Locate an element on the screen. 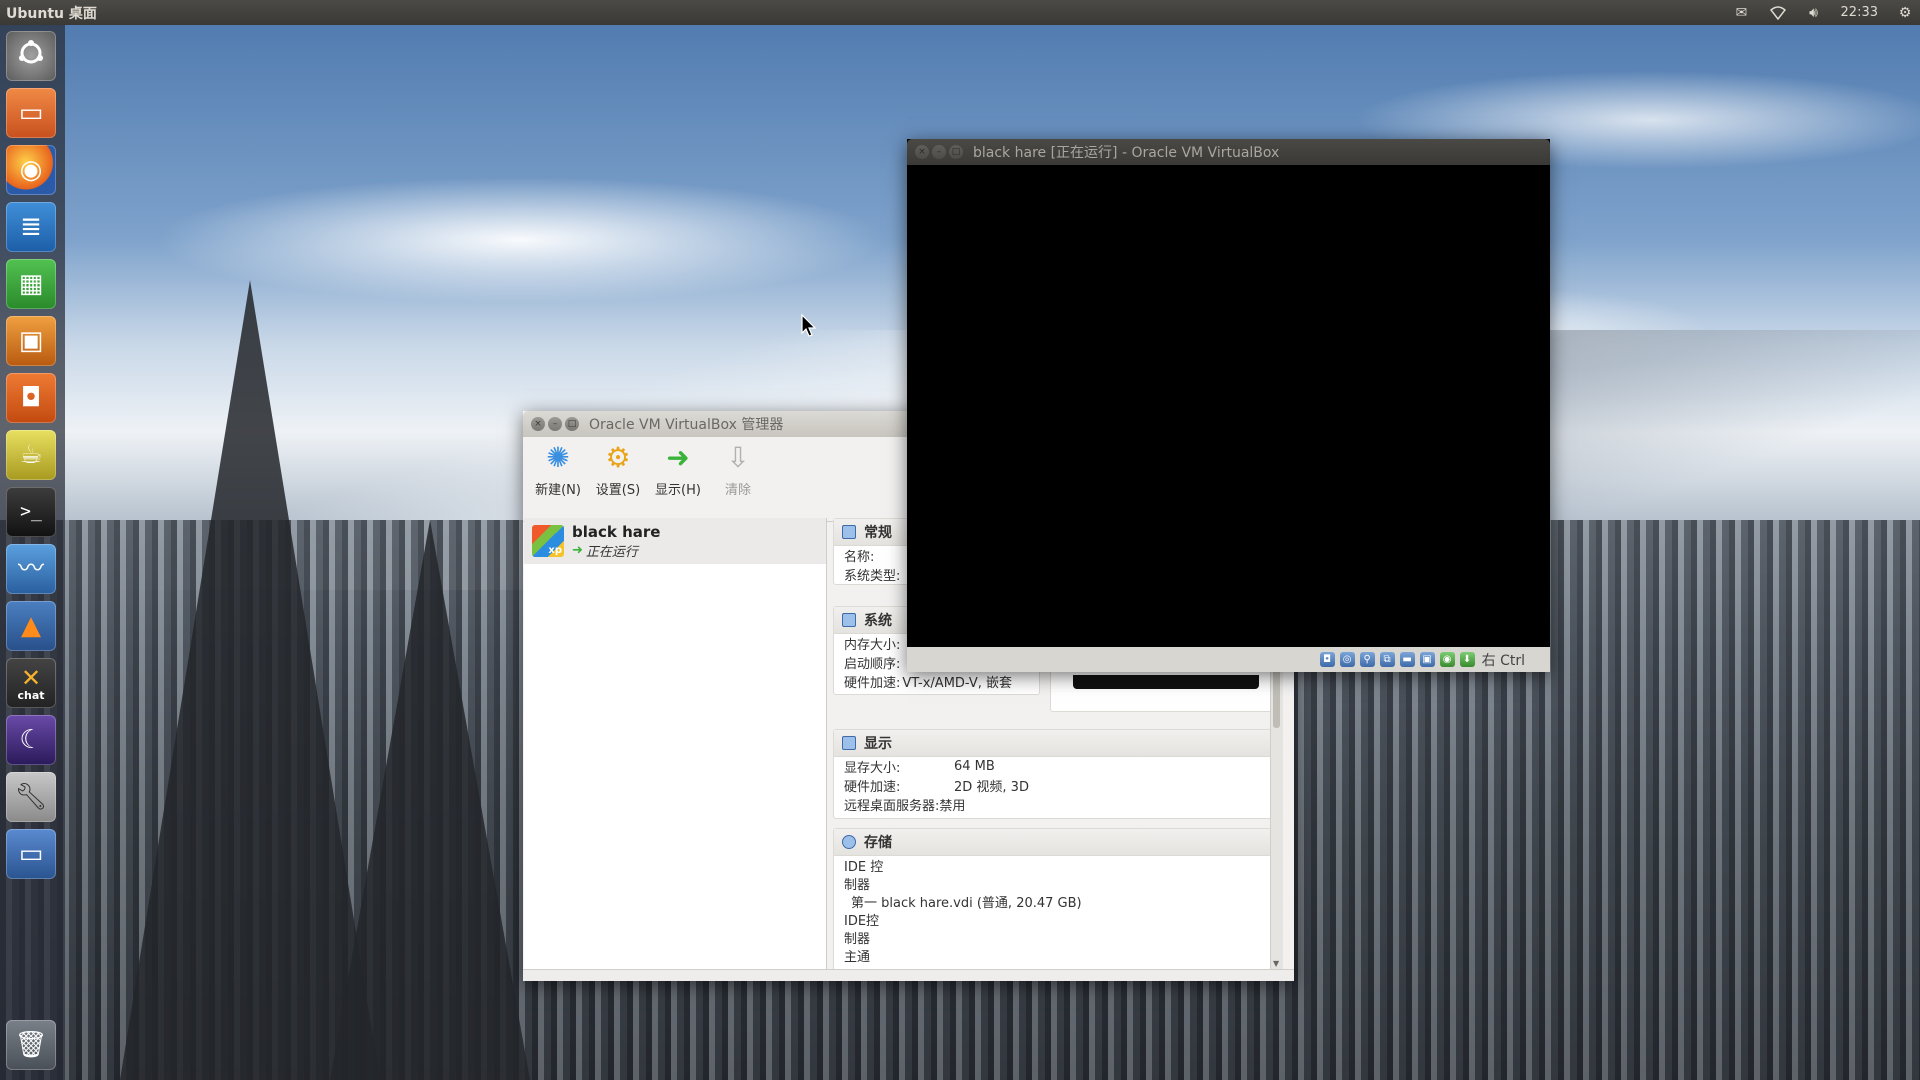  top-panel: Ubuntu 桌面 ✉ 🔊︎ 22:33 ⚙ is located at coordinates (960, 12).